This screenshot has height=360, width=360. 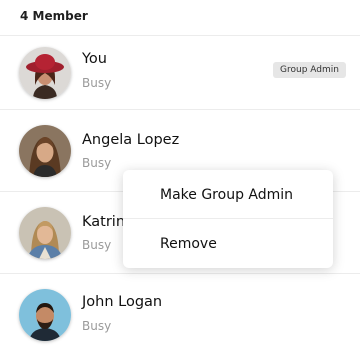 What do you see at coordinates (309, 70) in the screenshot?
I see `group-admin-badge: Group Admin` at bounding box center [309, 70].